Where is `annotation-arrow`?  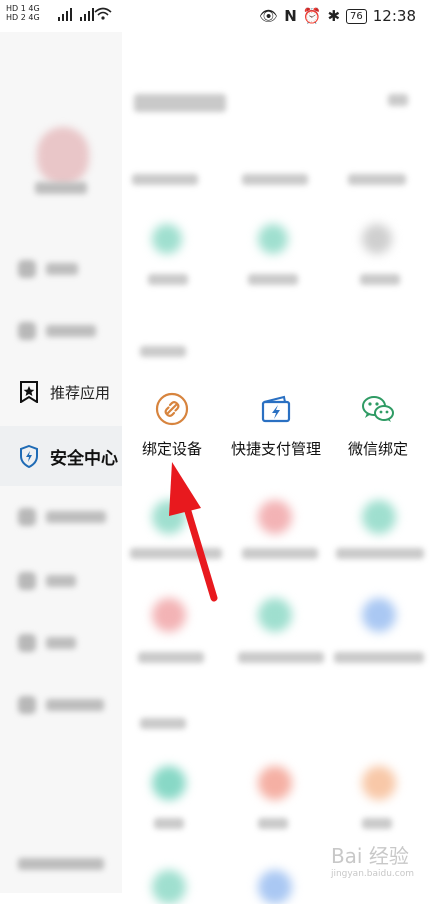 annotation-arrow is located at coordinates (193, 532).